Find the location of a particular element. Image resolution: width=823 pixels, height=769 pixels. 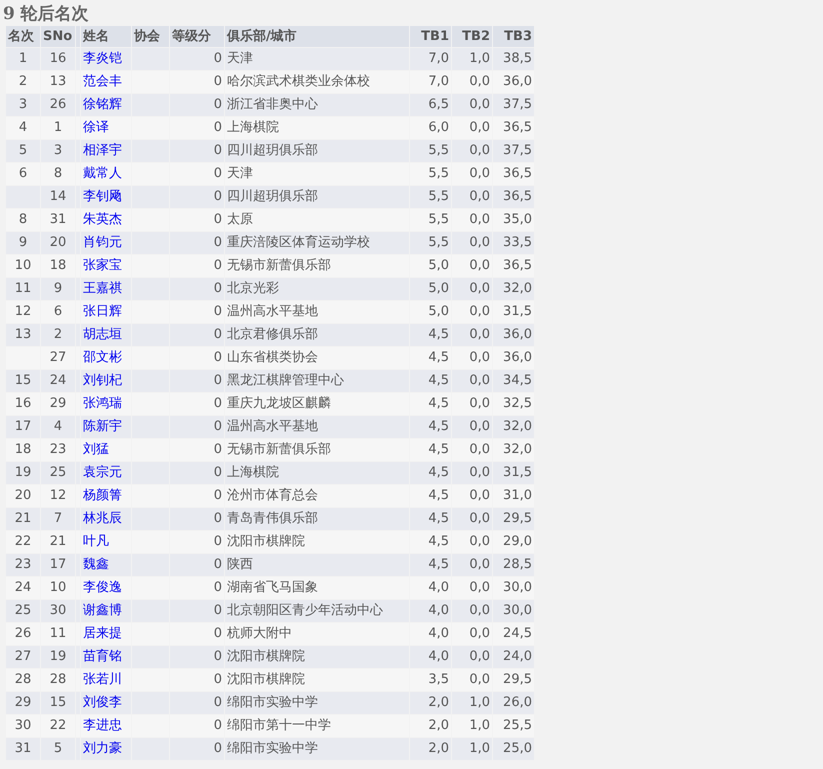

table-cell: 杭师大附中 is located at coordinates (317, 634).